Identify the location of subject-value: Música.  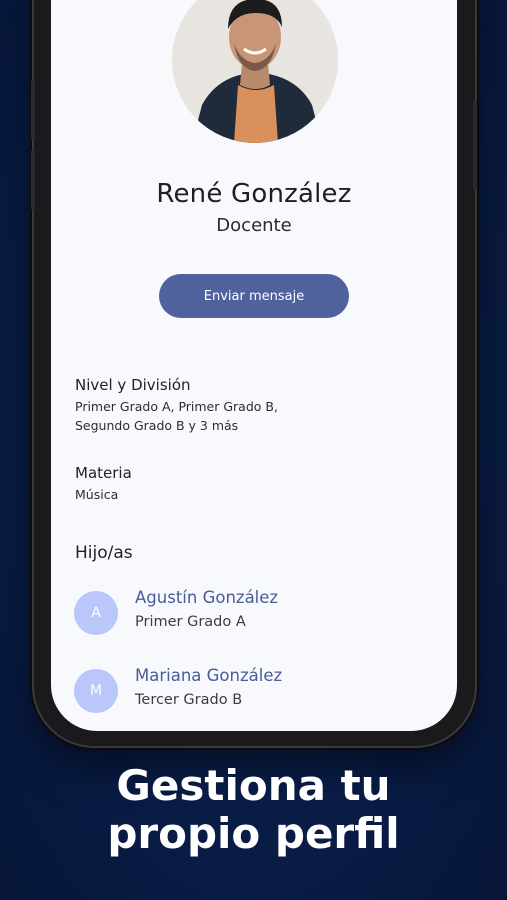
(97, 494).